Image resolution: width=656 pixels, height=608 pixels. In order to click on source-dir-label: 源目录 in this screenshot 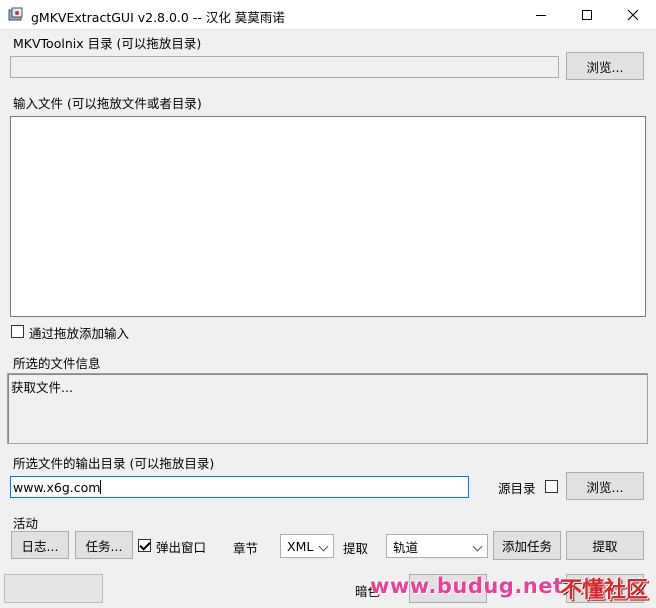, I will do `click(517, 488)`.